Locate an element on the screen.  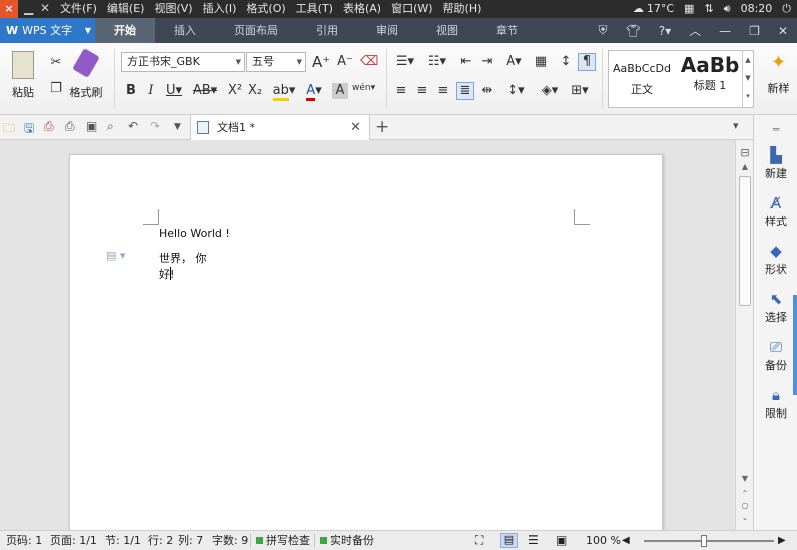
help-icon: ?▾ is located at coordinates (665, 31).